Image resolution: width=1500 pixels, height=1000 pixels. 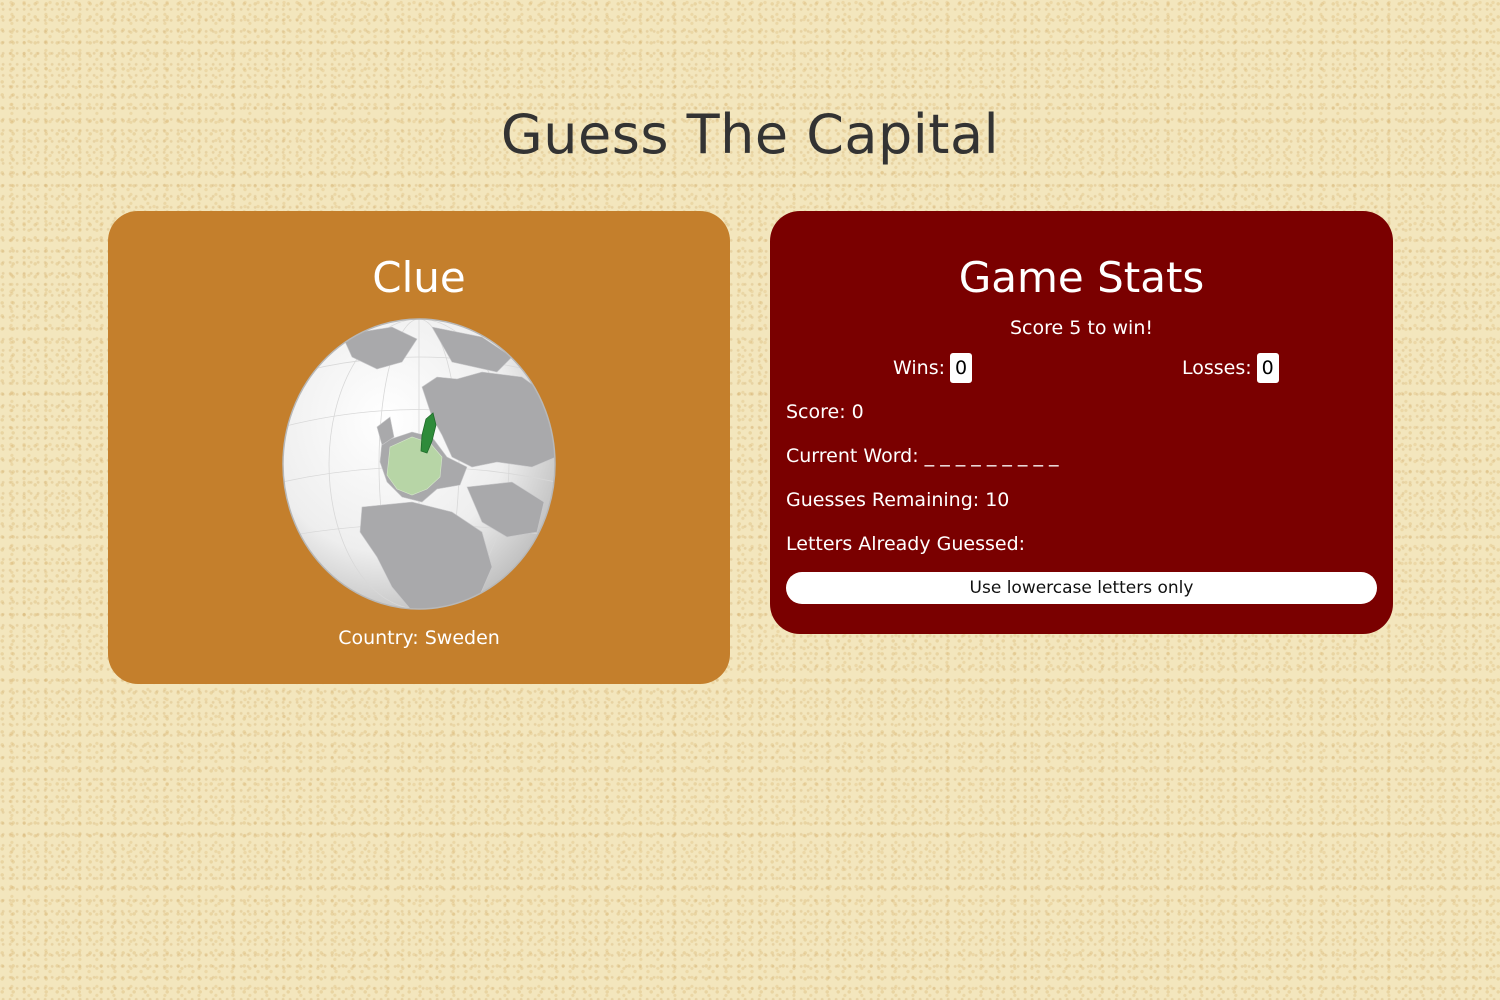 I want to click on losses-value: 0, so click(x=1267, y=368).